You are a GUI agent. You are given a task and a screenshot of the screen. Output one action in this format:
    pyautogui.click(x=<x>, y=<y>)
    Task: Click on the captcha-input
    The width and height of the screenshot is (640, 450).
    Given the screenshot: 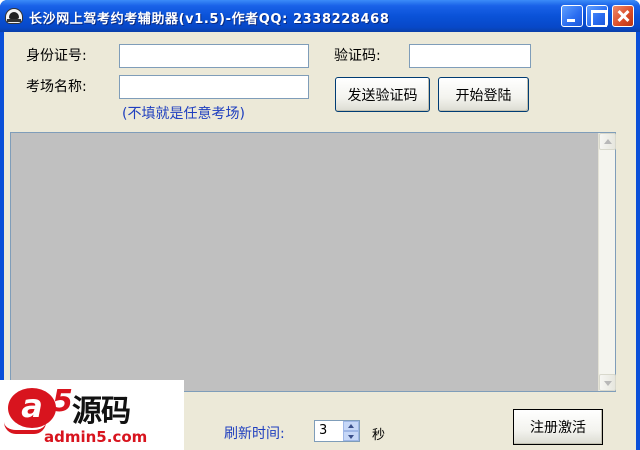 What is the action you would take?
    pyautogui.click(x=470, y=56)
    